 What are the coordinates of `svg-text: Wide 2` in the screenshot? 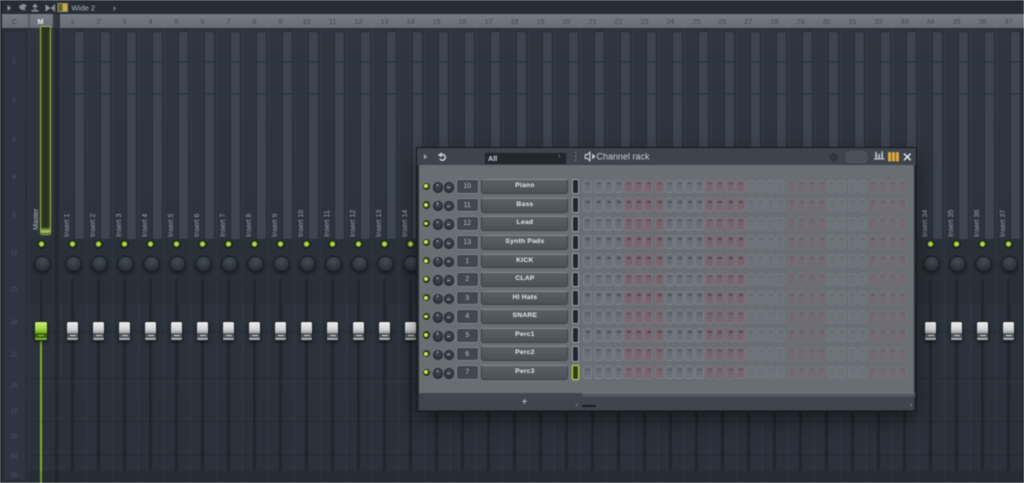 It's located at (84, 8).